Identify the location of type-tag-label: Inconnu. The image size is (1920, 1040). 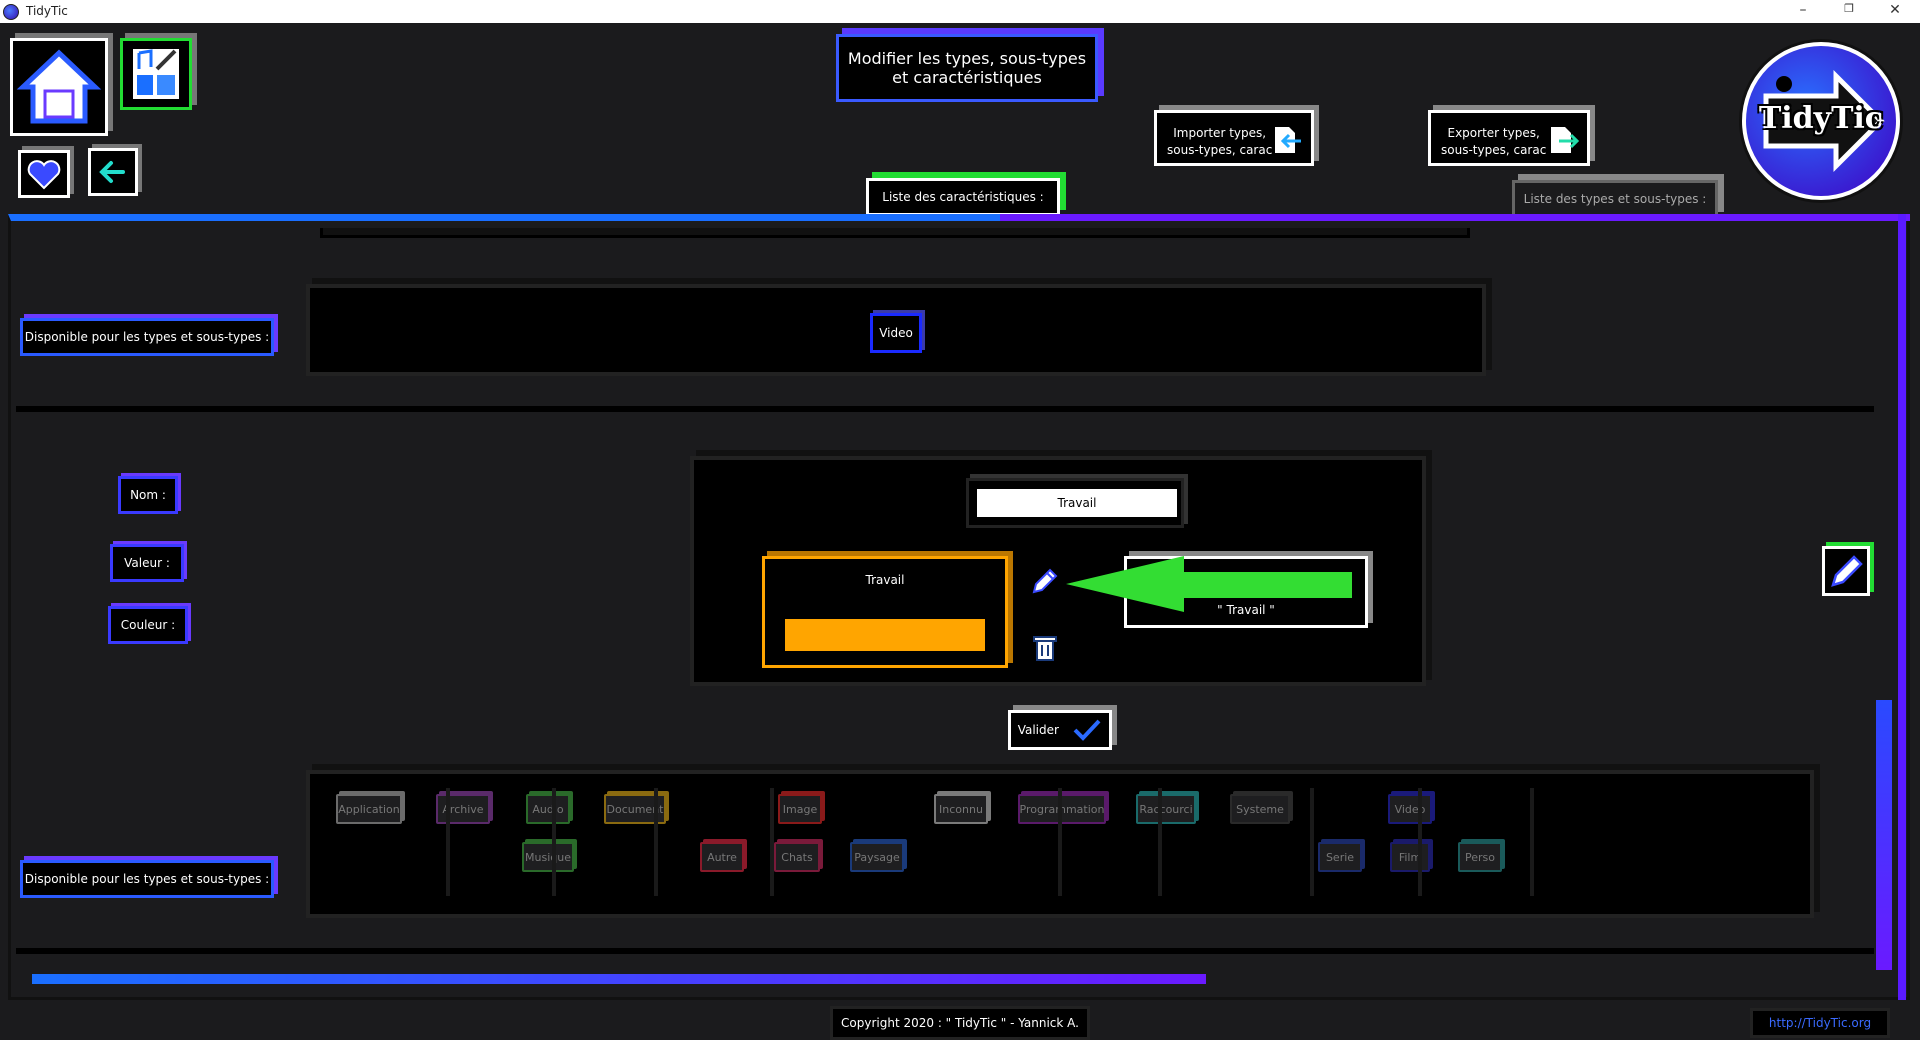
(961, 809).